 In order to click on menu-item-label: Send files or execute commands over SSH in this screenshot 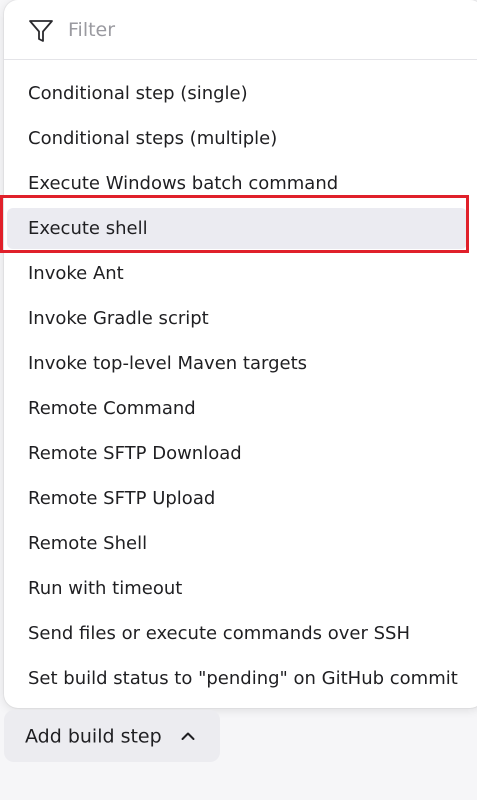, I will do `click(219, 633)`.